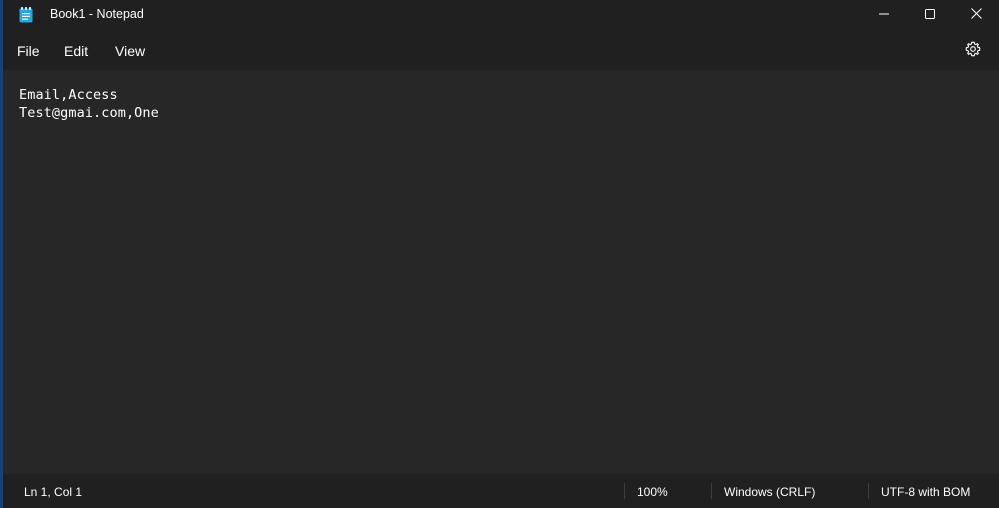 This screenshot has height=508, width=999. What do you see at coordinates (130, 51) in the screenshot?
I see `menu-view: View` at bounding box center [130, 51].